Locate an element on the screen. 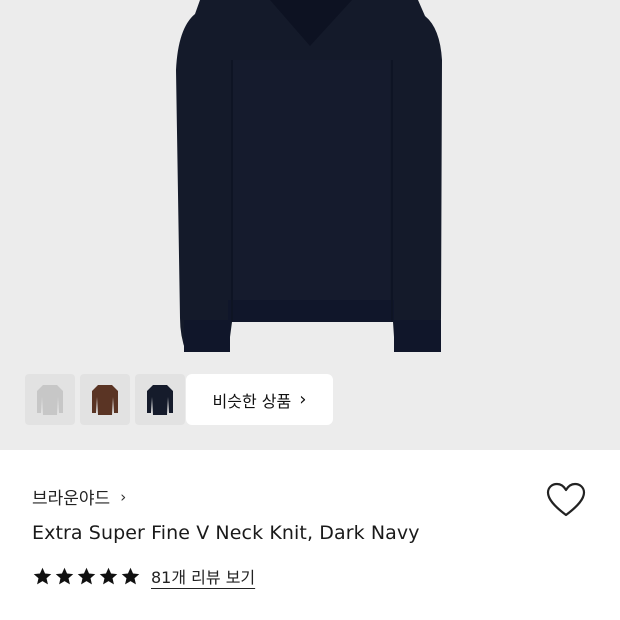  rating-stars is located at coordinates (86, 576).